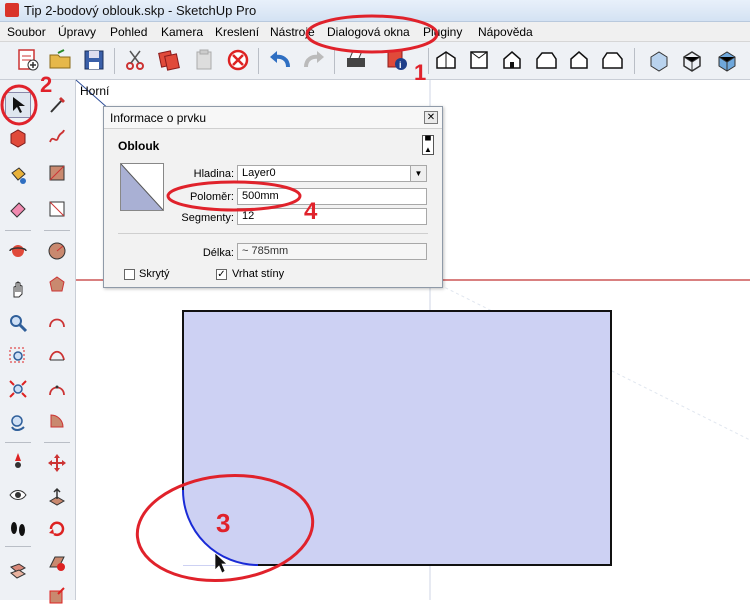 The height and width of the screenshot is (608, 750). What do you see at coordinates (234, 196) in the screenshot?
I see `annotation-ellipse-radius` at bounding box center [234, 196].